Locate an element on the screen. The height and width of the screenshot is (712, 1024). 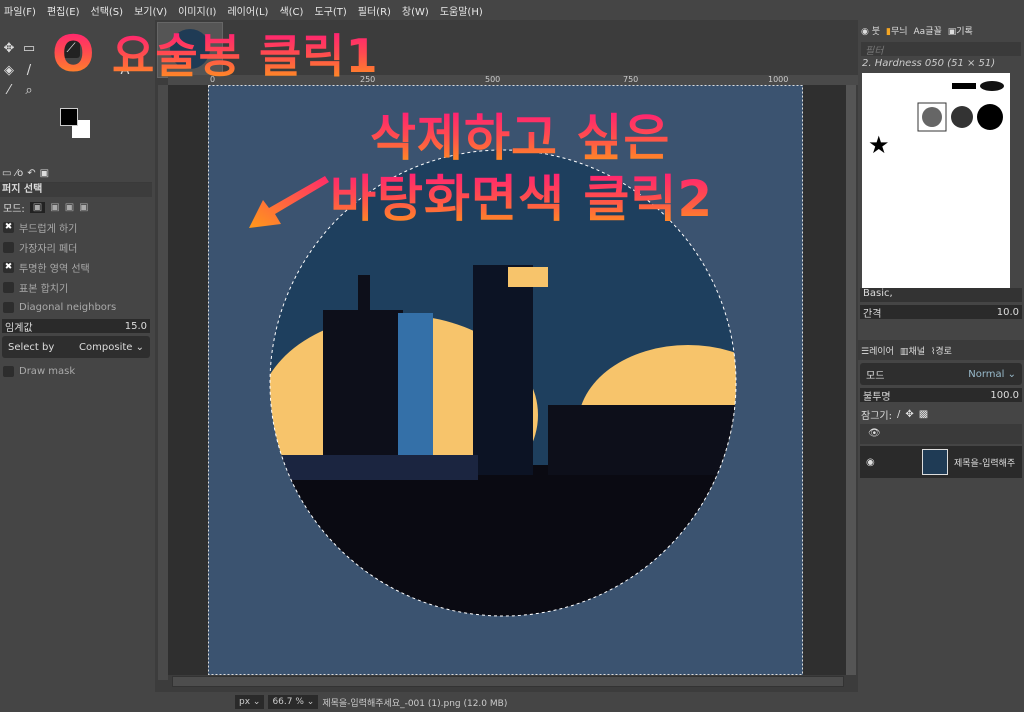
mode-replace-icon: ▣ is located at coordinates (37, 207).